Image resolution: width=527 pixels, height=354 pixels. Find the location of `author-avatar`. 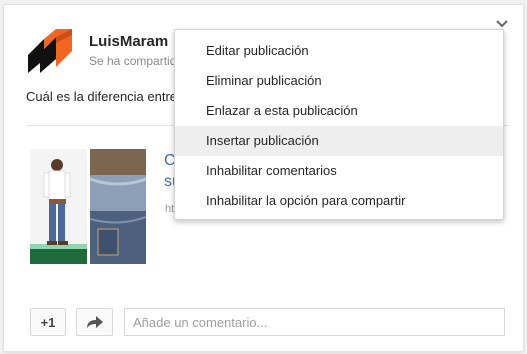

author-avatar is located at coordinates (50, 51).